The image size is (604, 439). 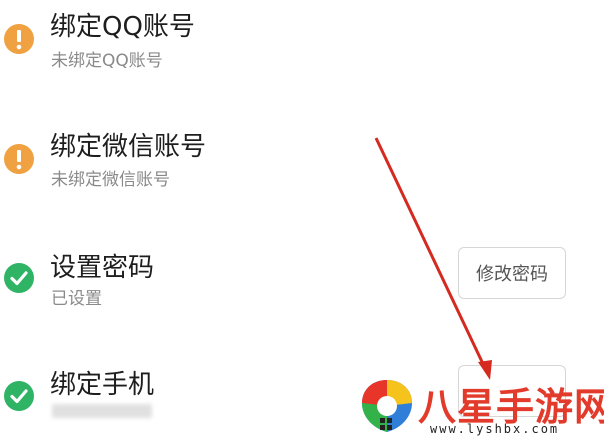 I want to click on setting-title: 设置密码, so click(x=102, y=268).